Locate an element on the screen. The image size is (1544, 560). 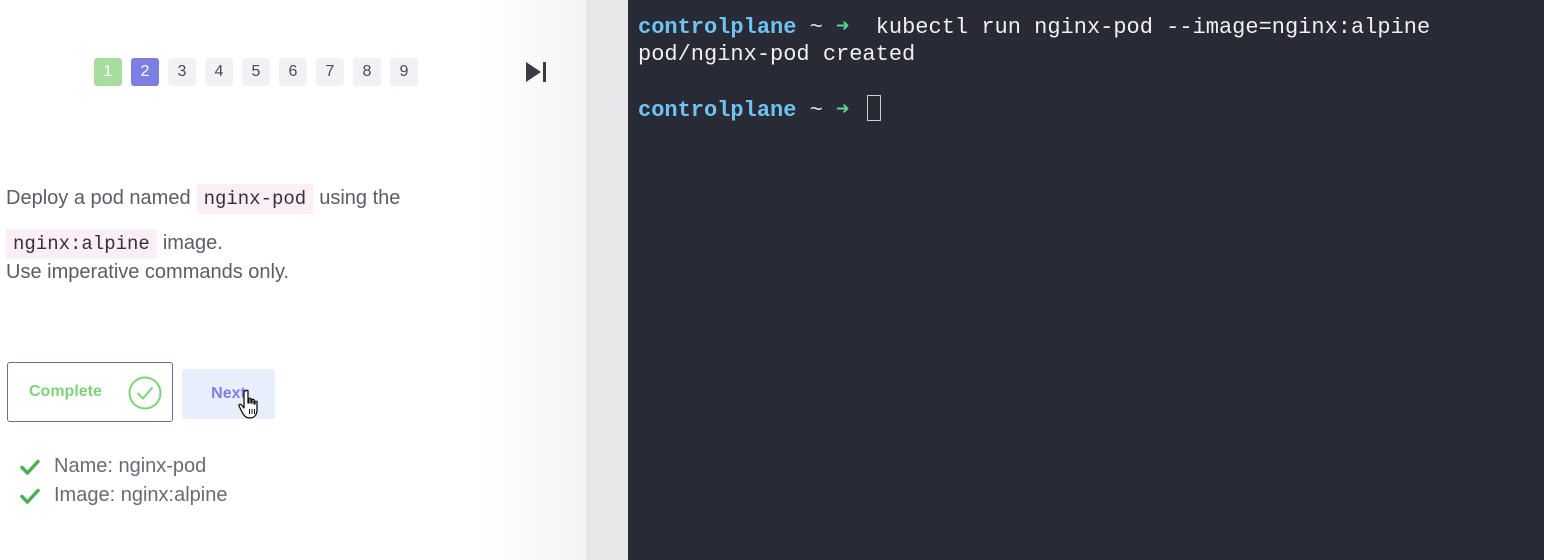
panel-divider is located at coordinates (607, 280).